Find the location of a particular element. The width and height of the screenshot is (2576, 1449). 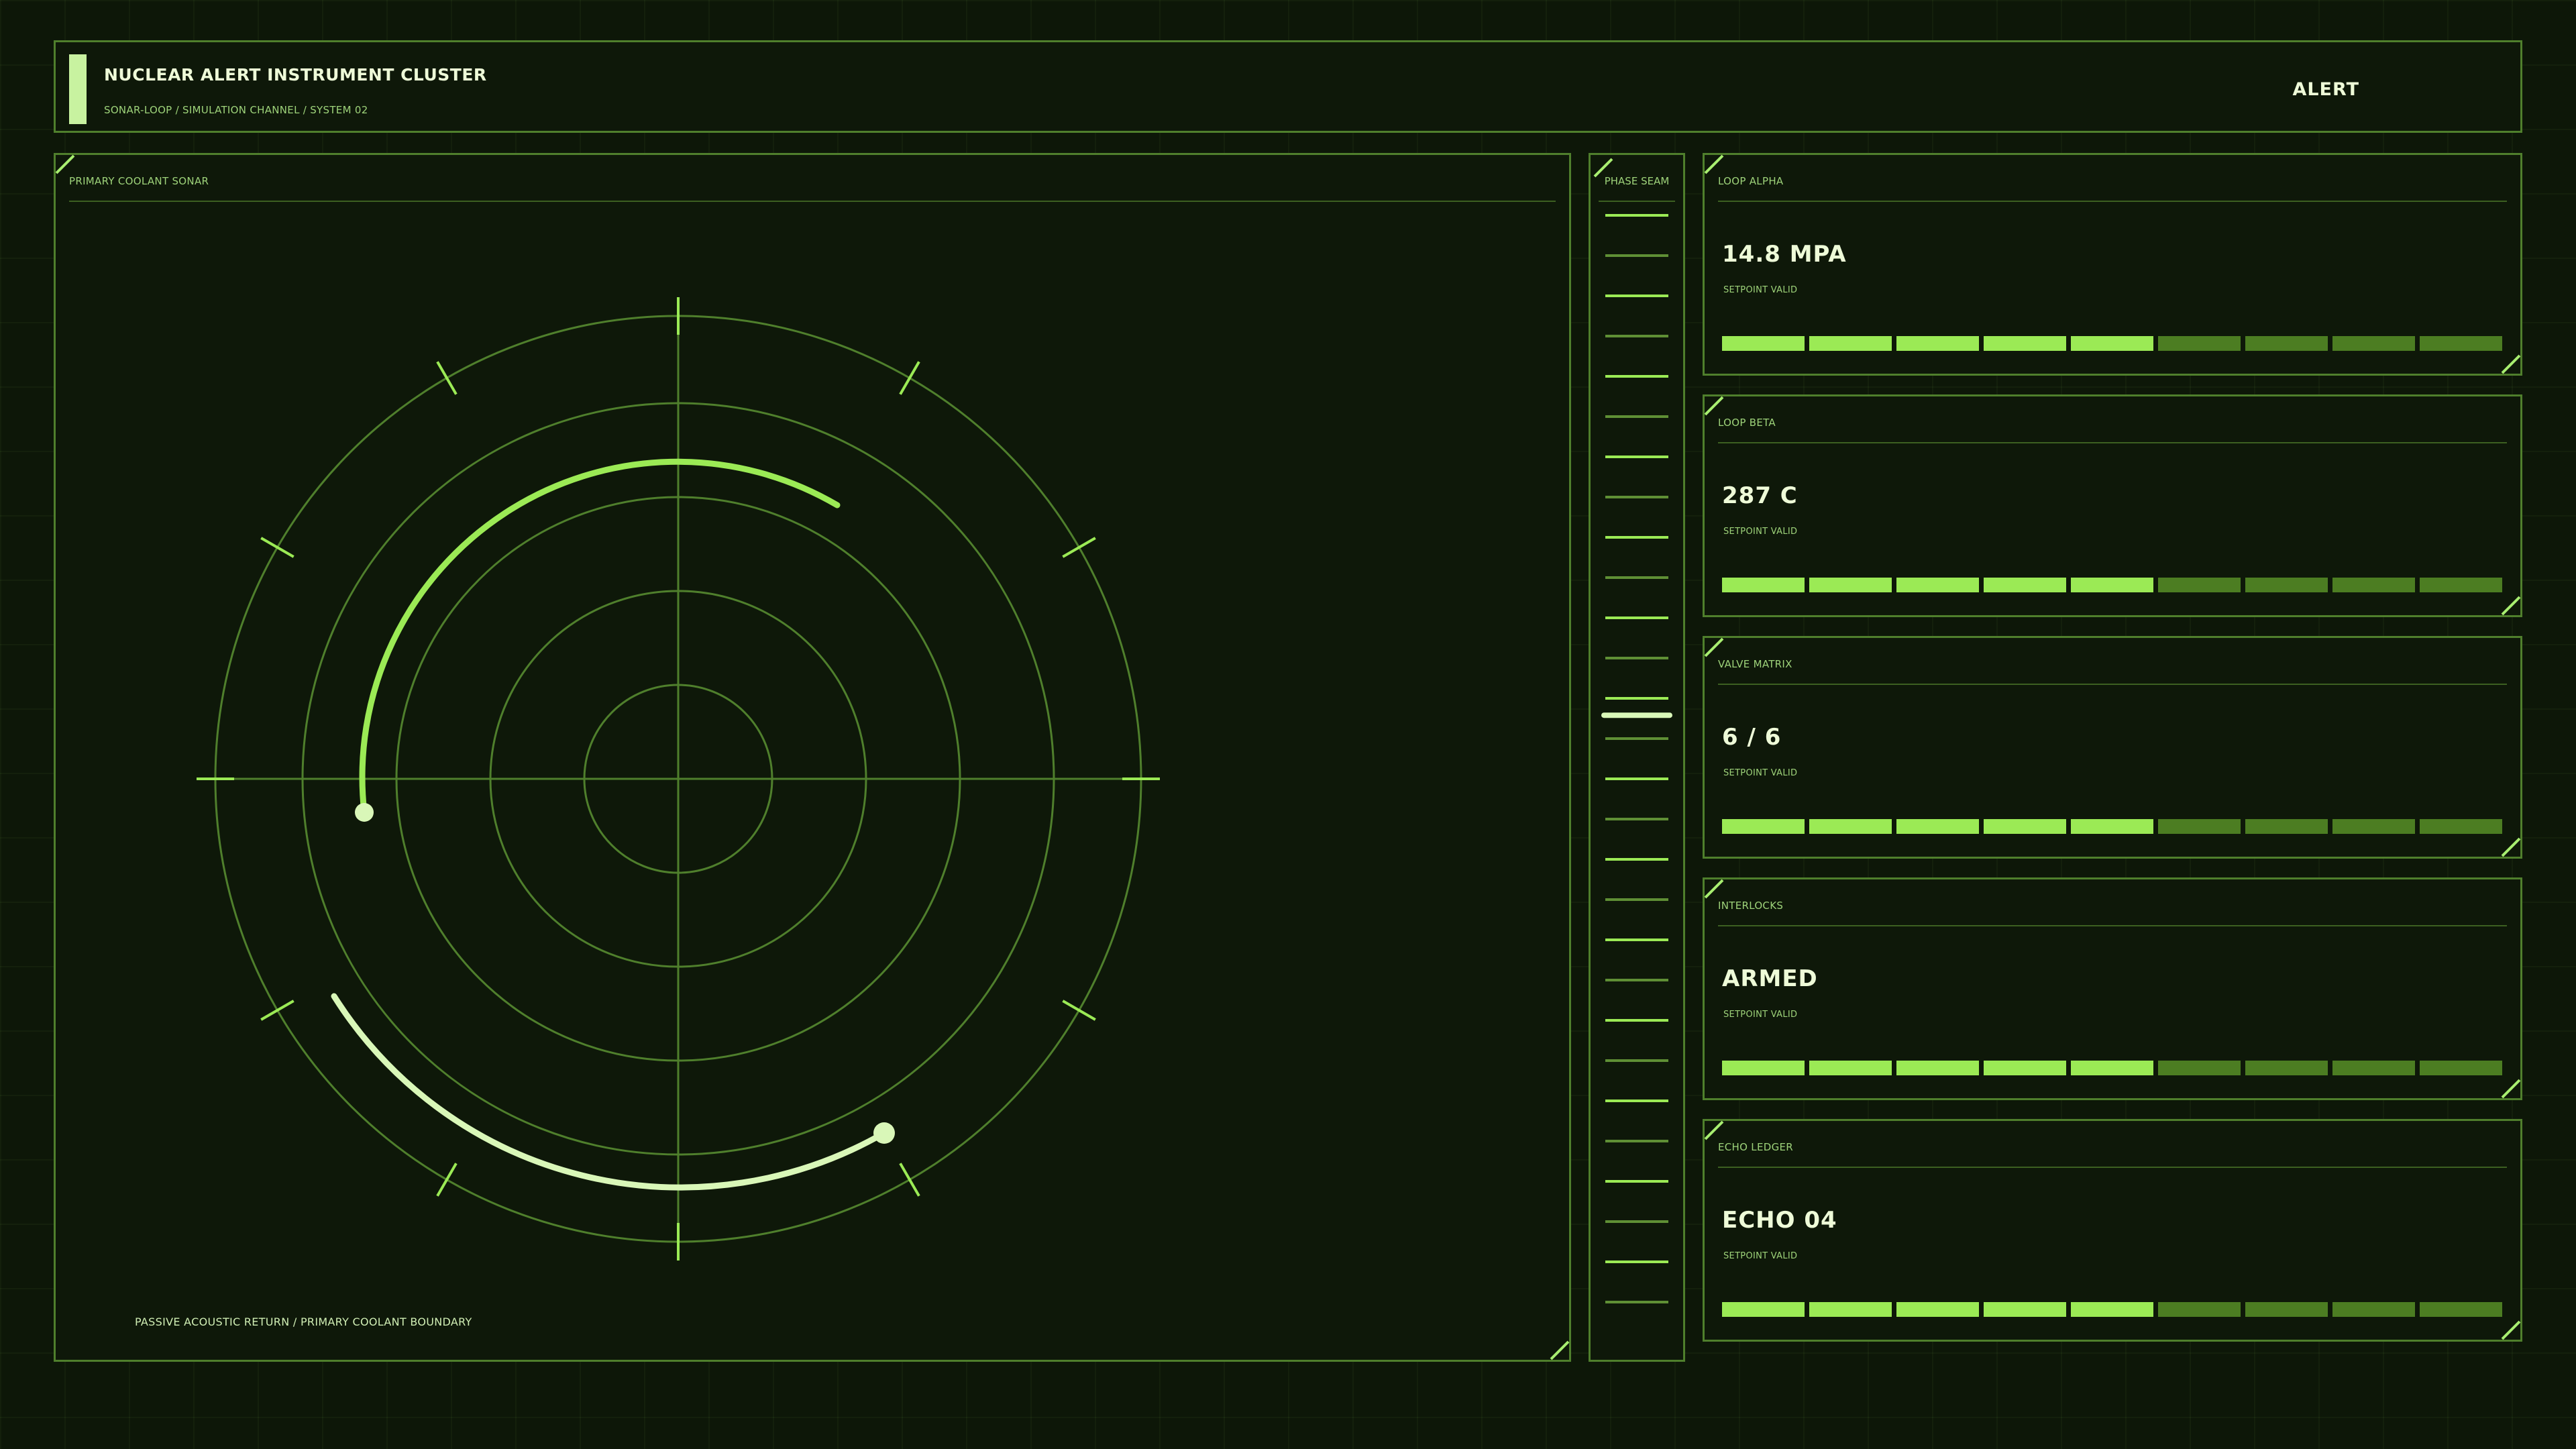

card-label: LOOP BETA is located at coordinates (1747, 423).